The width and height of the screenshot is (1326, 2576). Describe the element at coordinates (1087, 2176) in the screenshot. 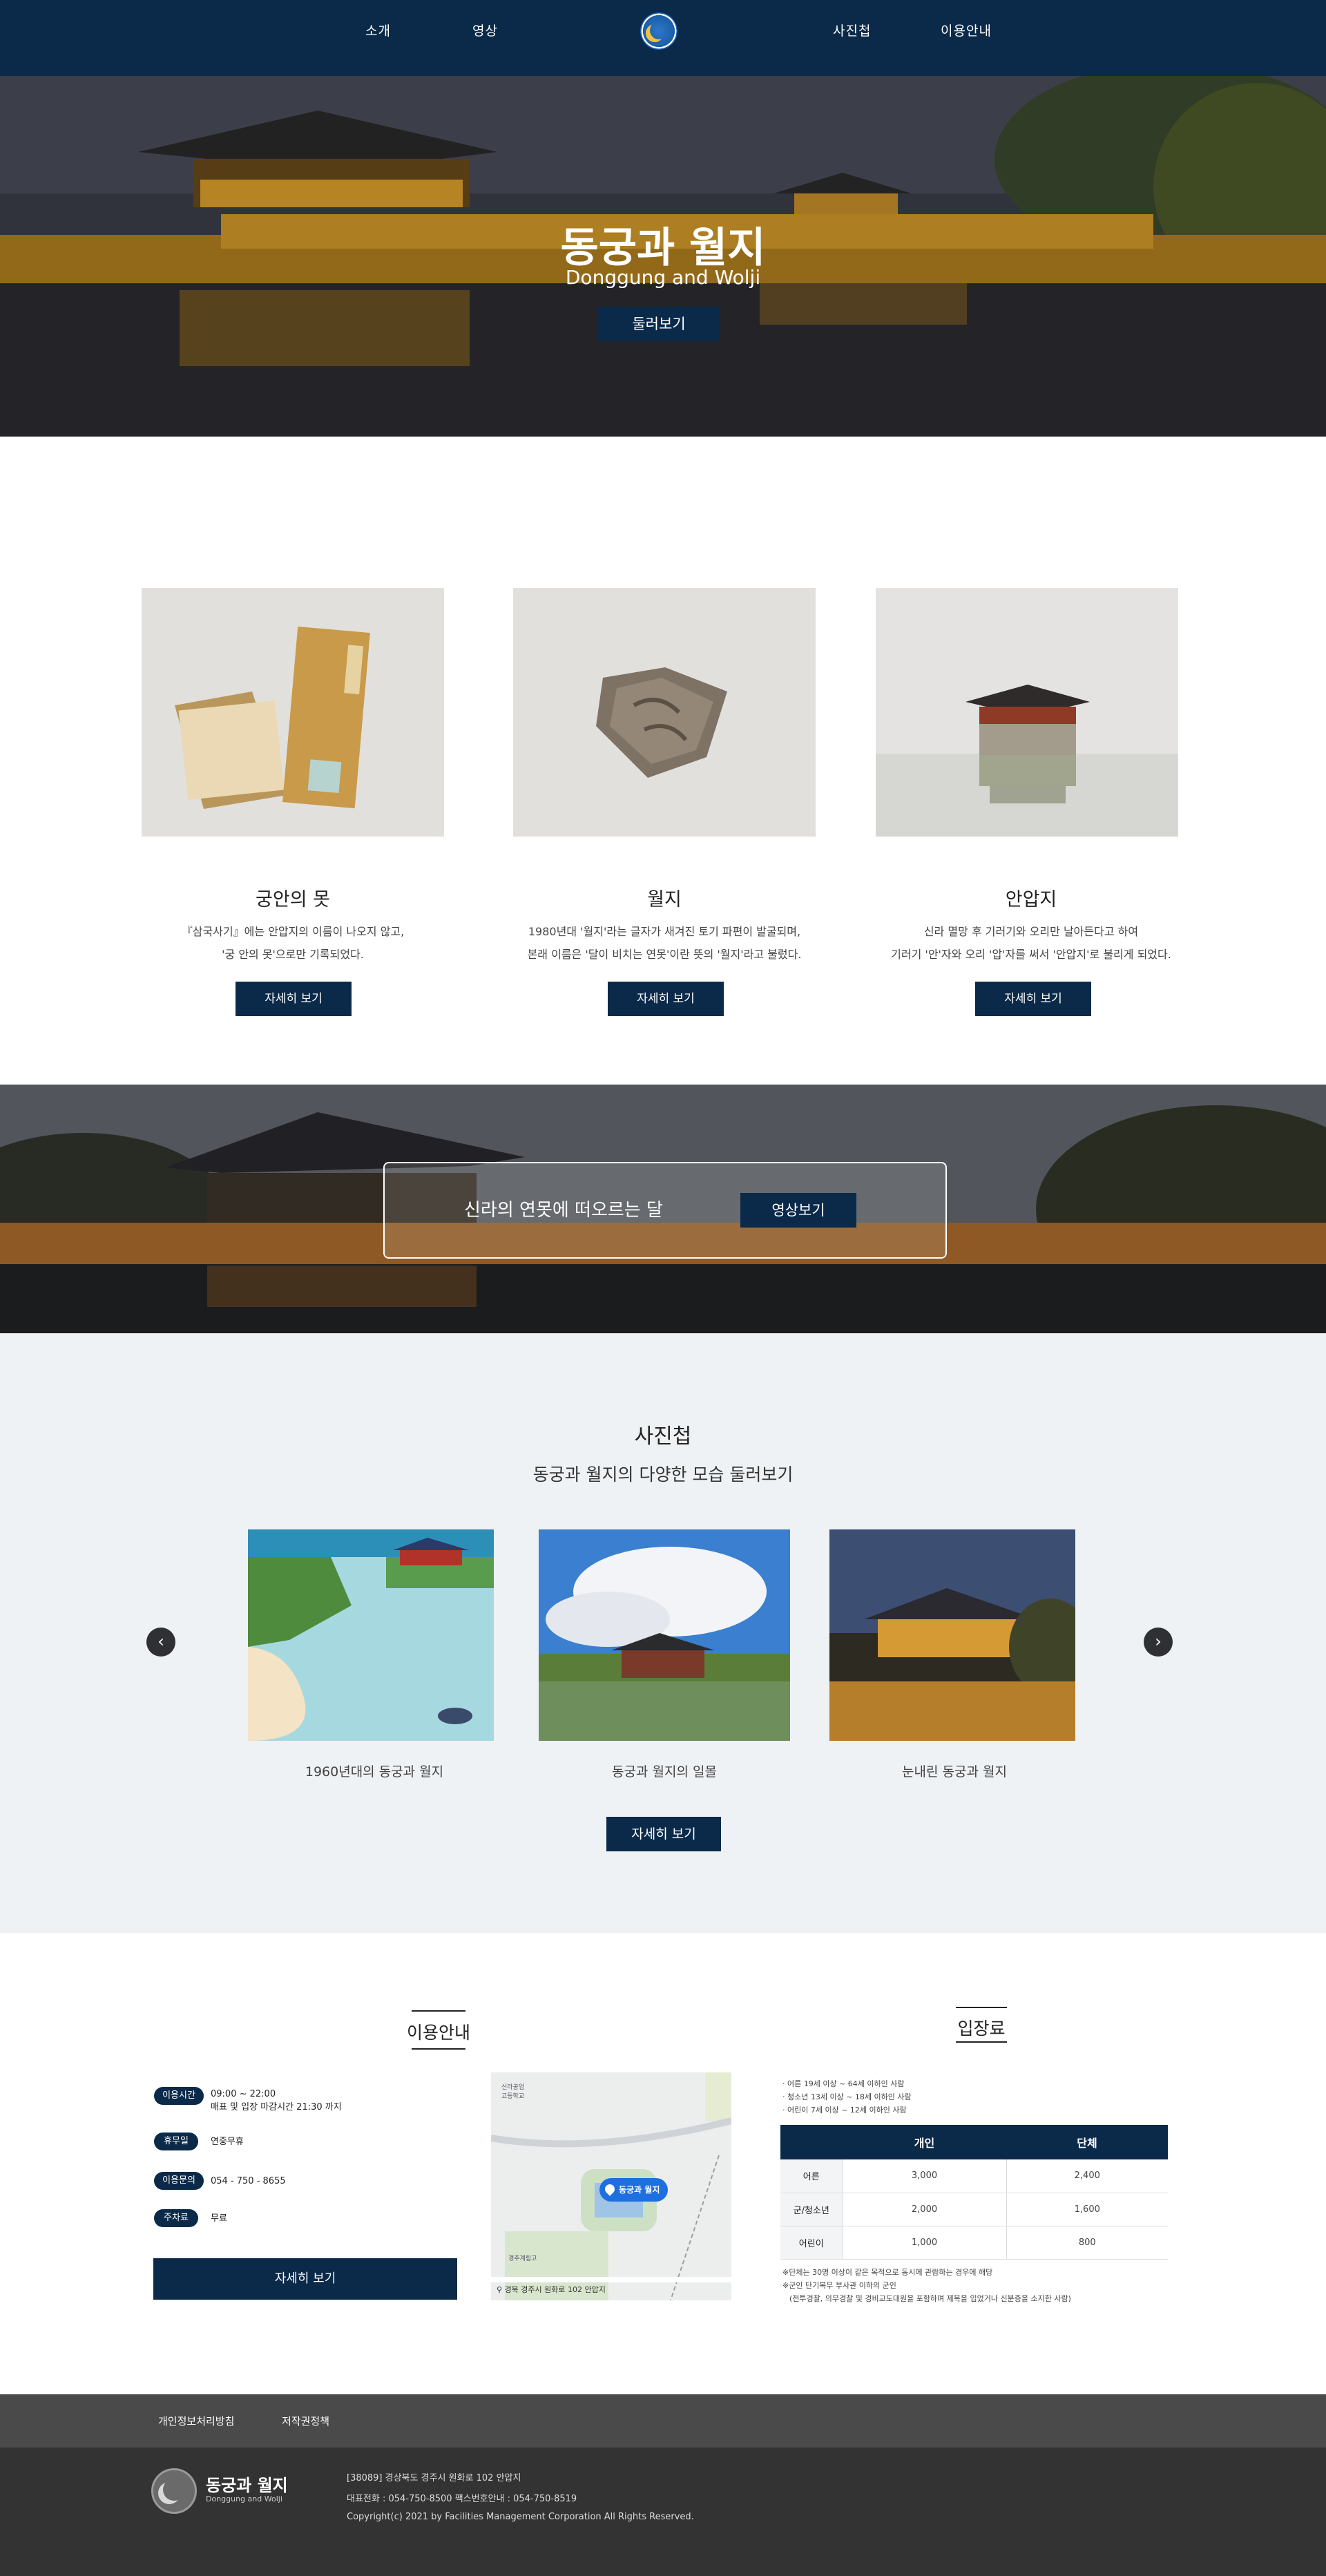

I see `fee-cell: 2,400` at that location.